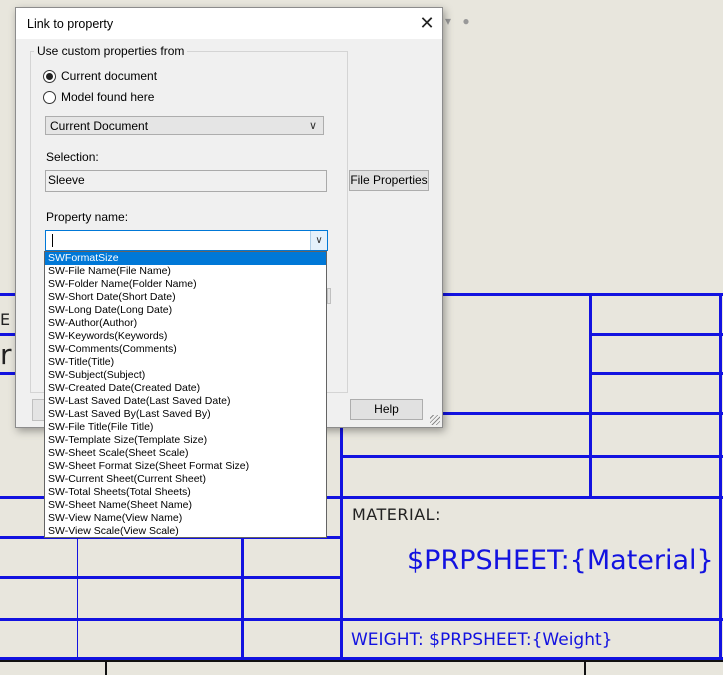  Describe the element at coordinates (185, 401) in the screenshot. I see `dropdown-item: SW-Last Saved Date(Last Saved Date)` at that location.